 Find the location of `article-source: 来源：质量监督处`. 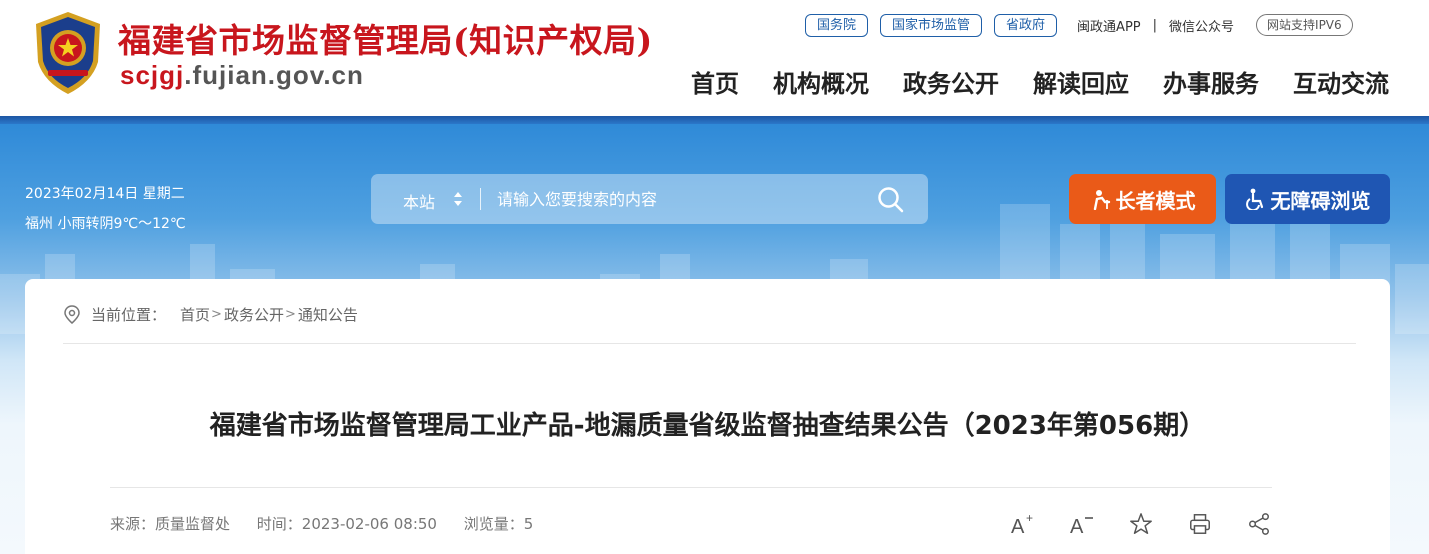

article-source: 来源：质量监督处 is located at coordinates (170, 524).